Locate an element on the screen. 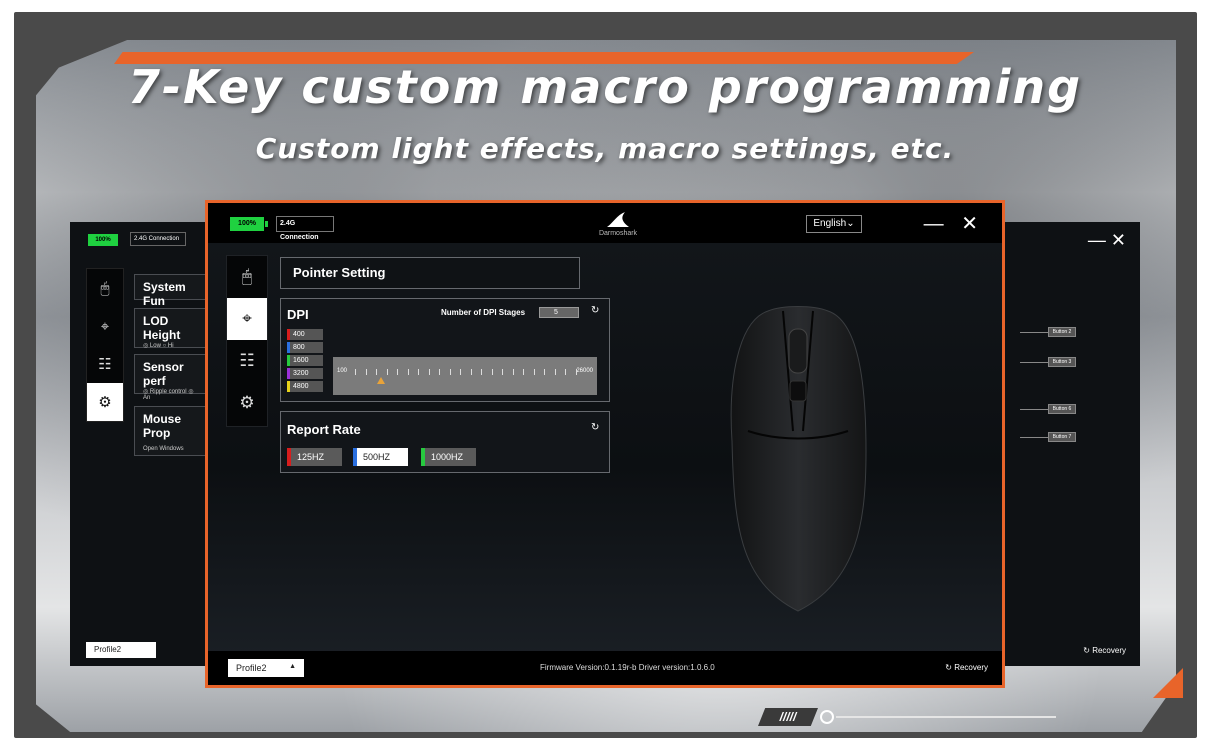  headline: 7-Key custom macro programming is located at coordinates (605, 87).